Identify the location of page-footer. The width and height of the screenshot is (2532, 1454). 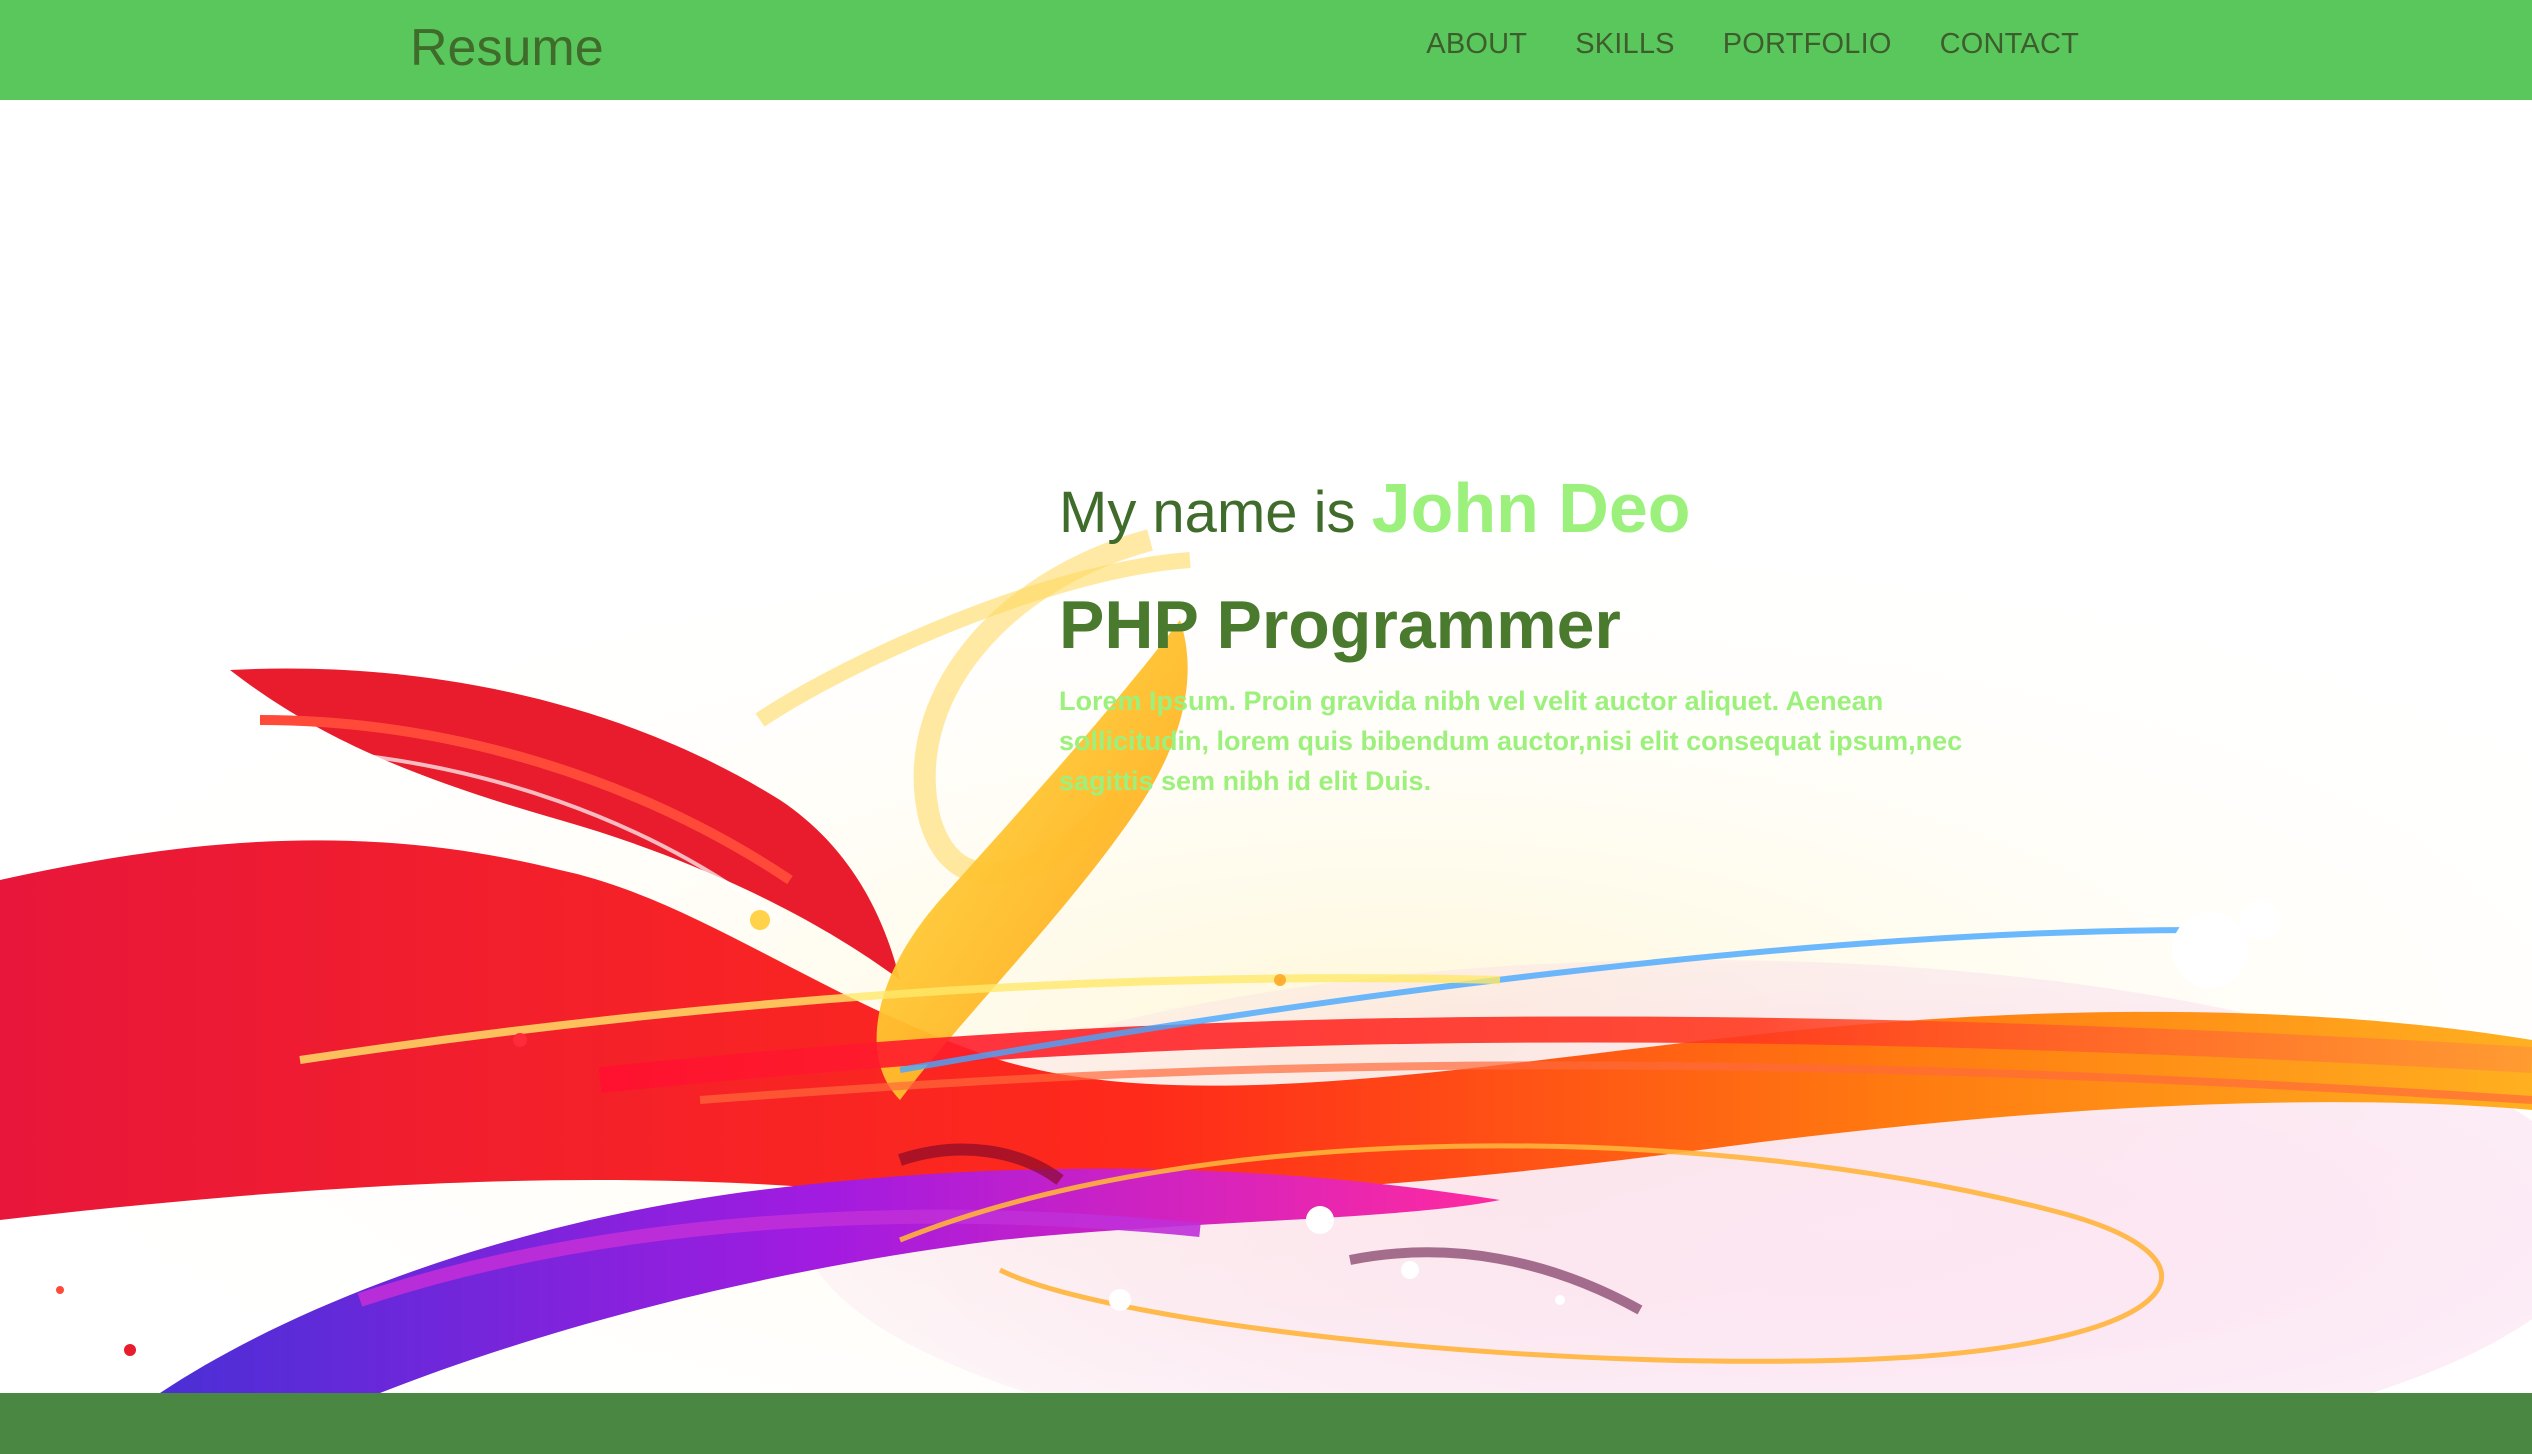
(1266, 1423).